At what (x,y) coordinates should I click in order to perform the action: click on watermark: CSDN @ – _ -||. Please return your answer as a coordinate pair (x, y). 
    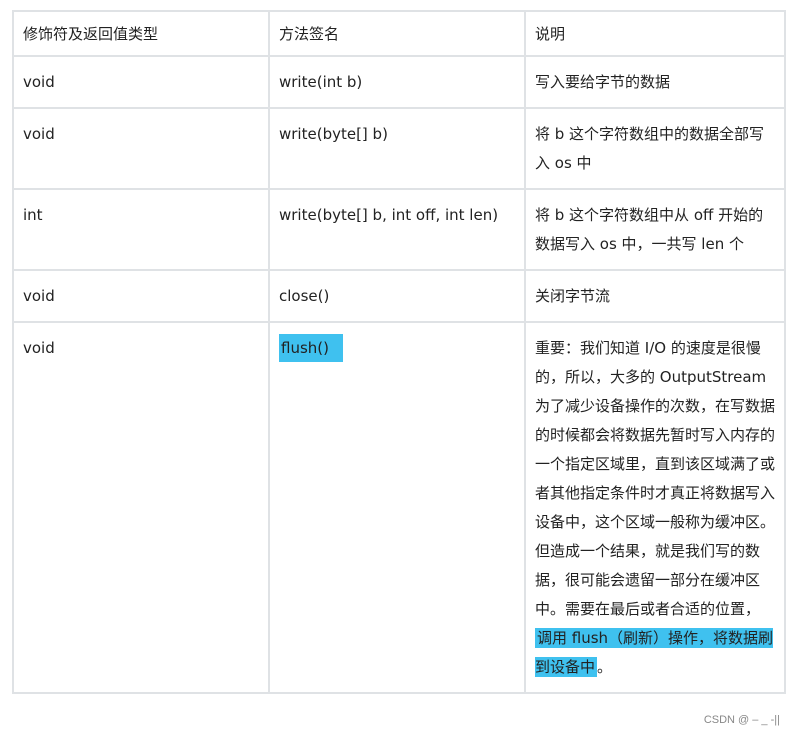
    Looking at the image, I should click on (741, 720).